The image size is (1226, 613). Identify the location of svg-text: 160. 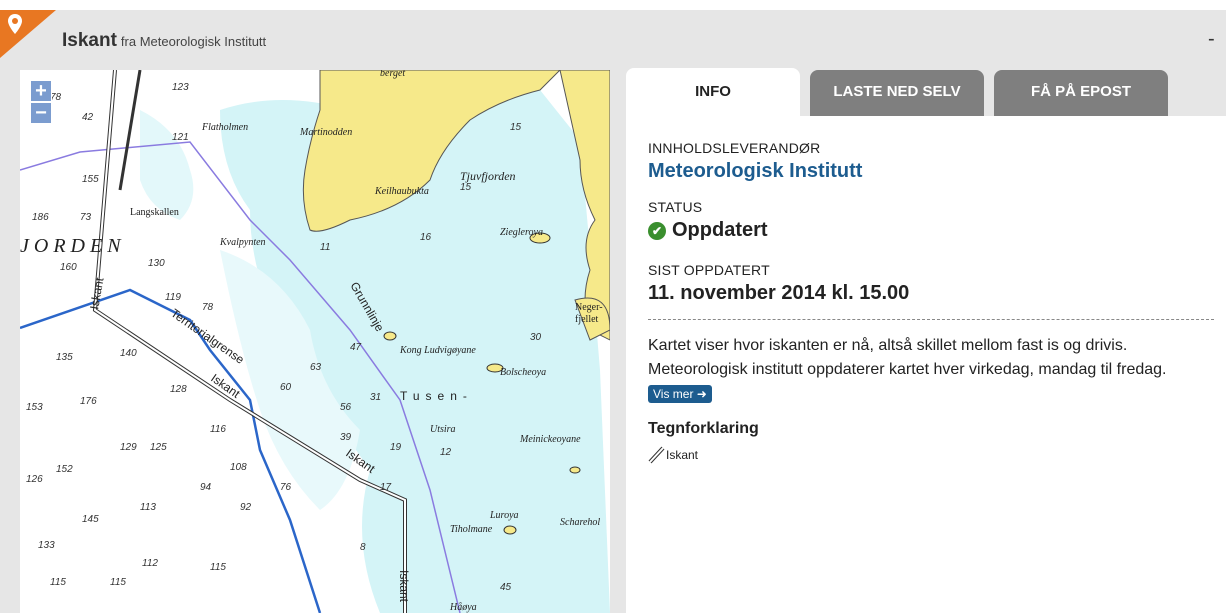
(68, 267).